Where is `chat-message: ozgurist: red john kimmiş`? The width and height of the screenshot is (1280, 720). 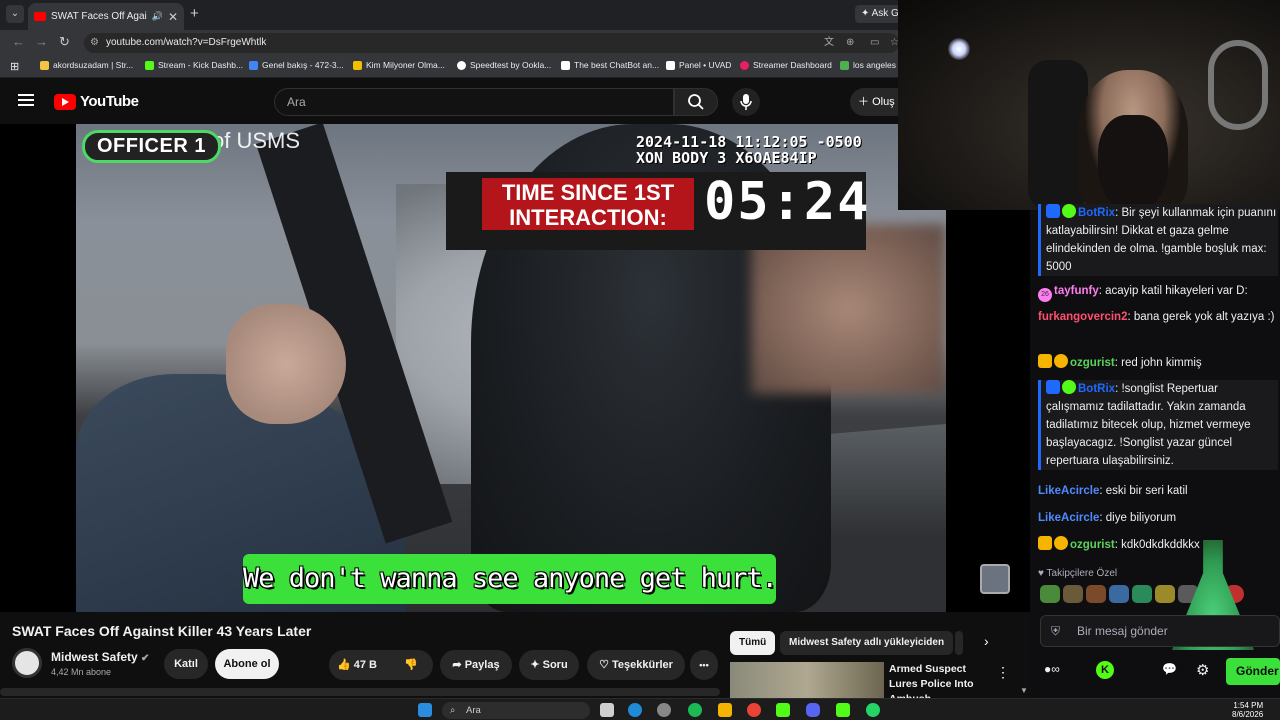
chat-message: ozgurist: red john kimmiş is located at coordinates (1158, 363).